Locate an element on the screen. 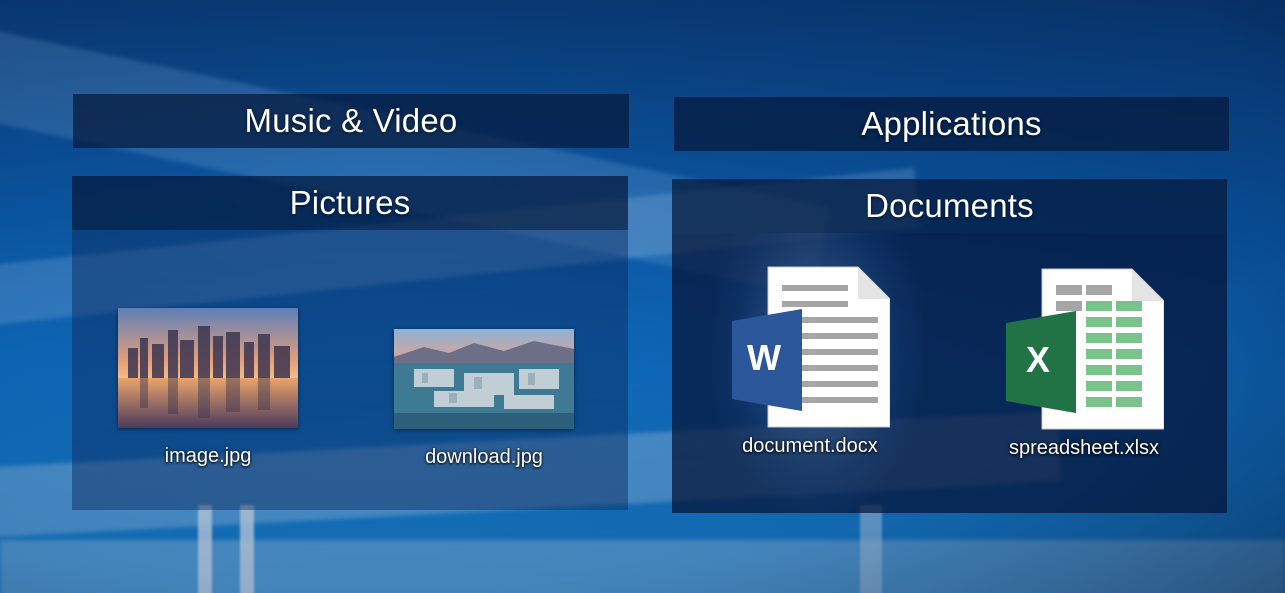 The width and height of the screenshot is (1285, 593). file-item-download: download.jpg is located at coordinates (484, 399).